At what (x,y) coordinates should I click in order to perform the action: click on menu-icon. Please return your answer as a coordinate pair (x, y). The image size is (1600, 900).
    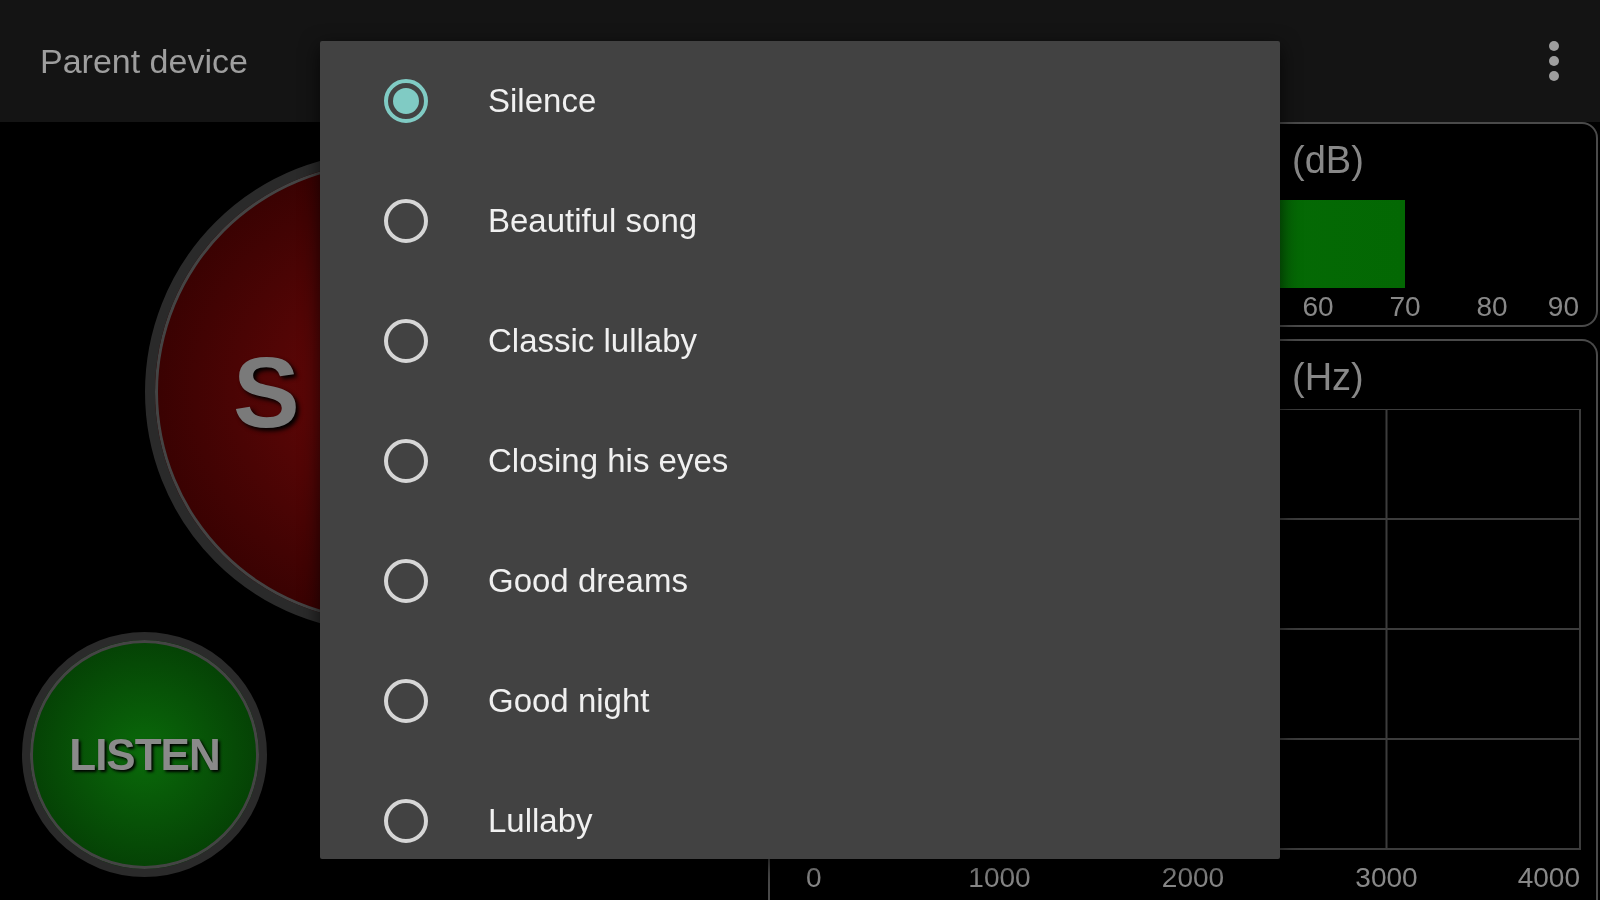
    Looking at the image, I should click on (1554, 61).